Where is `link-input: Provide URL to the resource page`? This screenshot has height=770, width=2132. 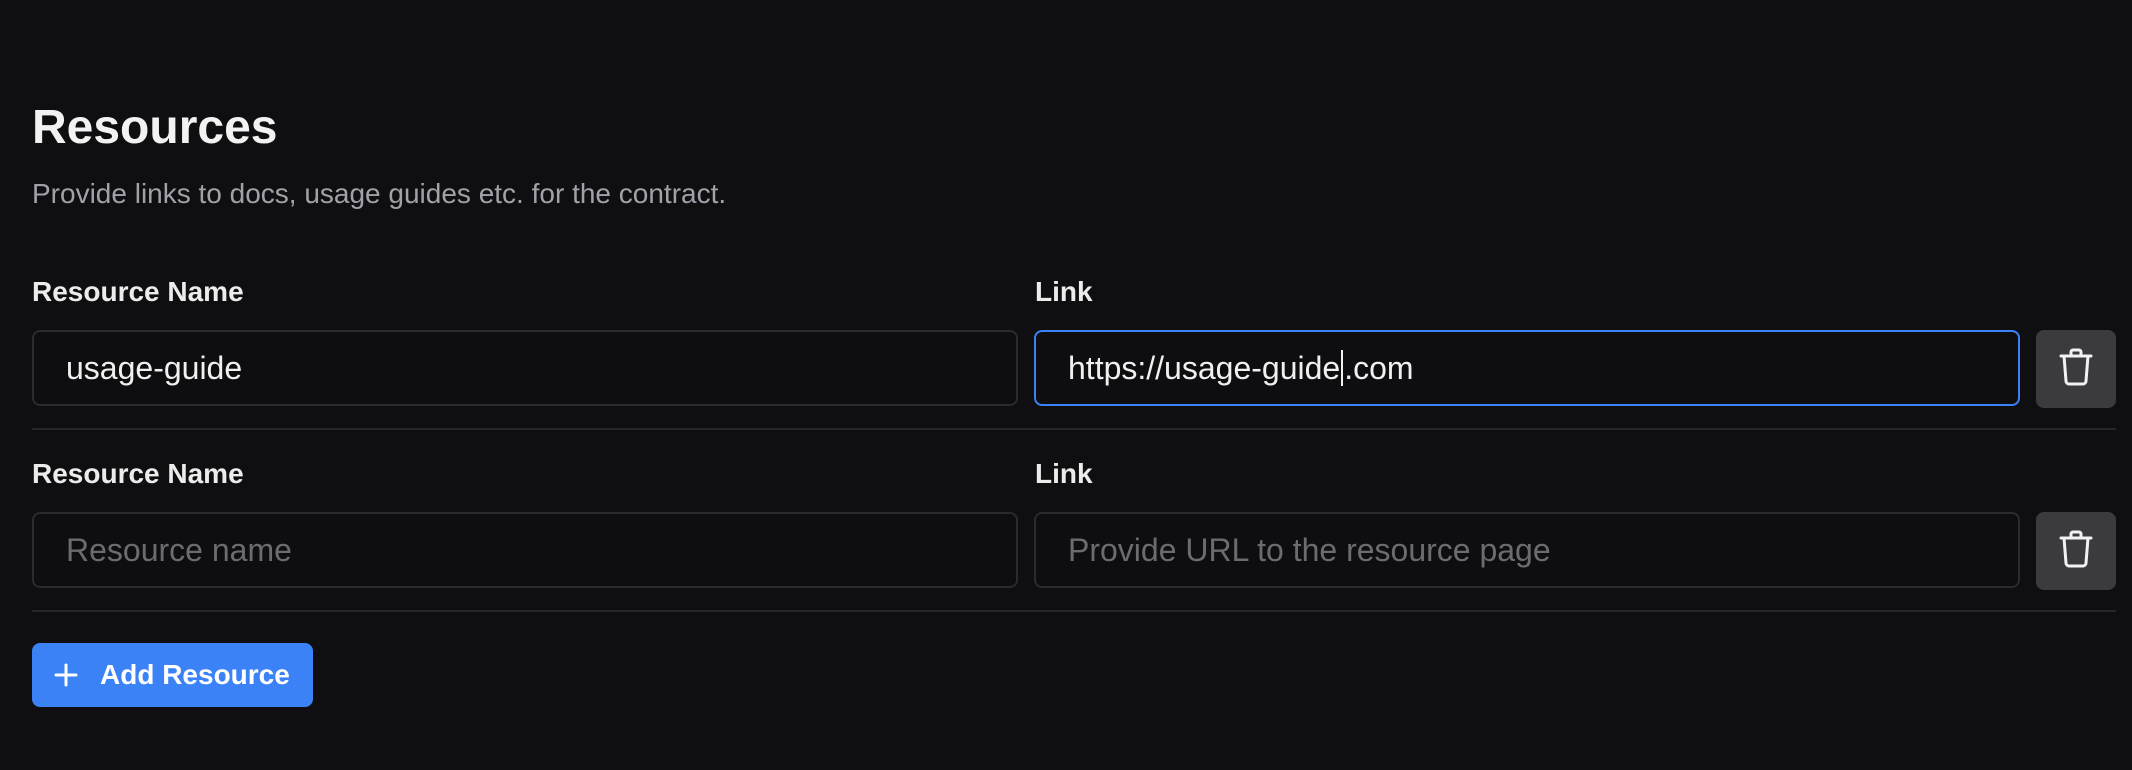 link-input: Provide URL to the resource page is located at coordinates (1527, 550).